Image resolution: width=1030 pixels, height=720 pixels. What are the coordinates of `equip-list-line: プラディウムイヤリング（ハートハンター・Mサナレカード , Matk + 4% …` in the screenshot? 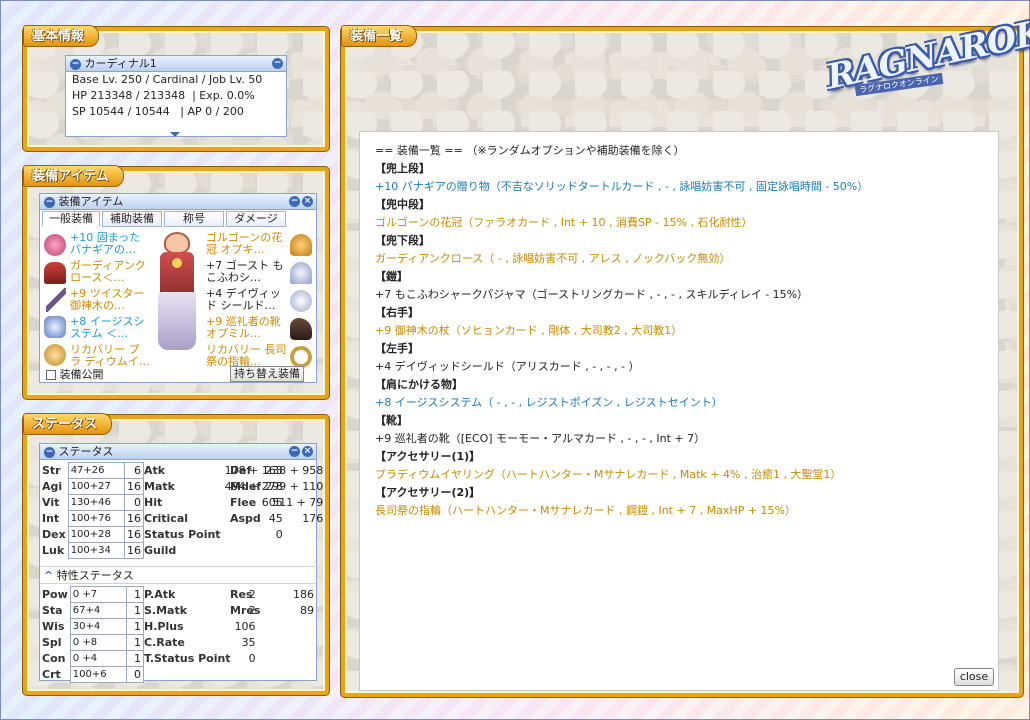 It's located at (608, 474).